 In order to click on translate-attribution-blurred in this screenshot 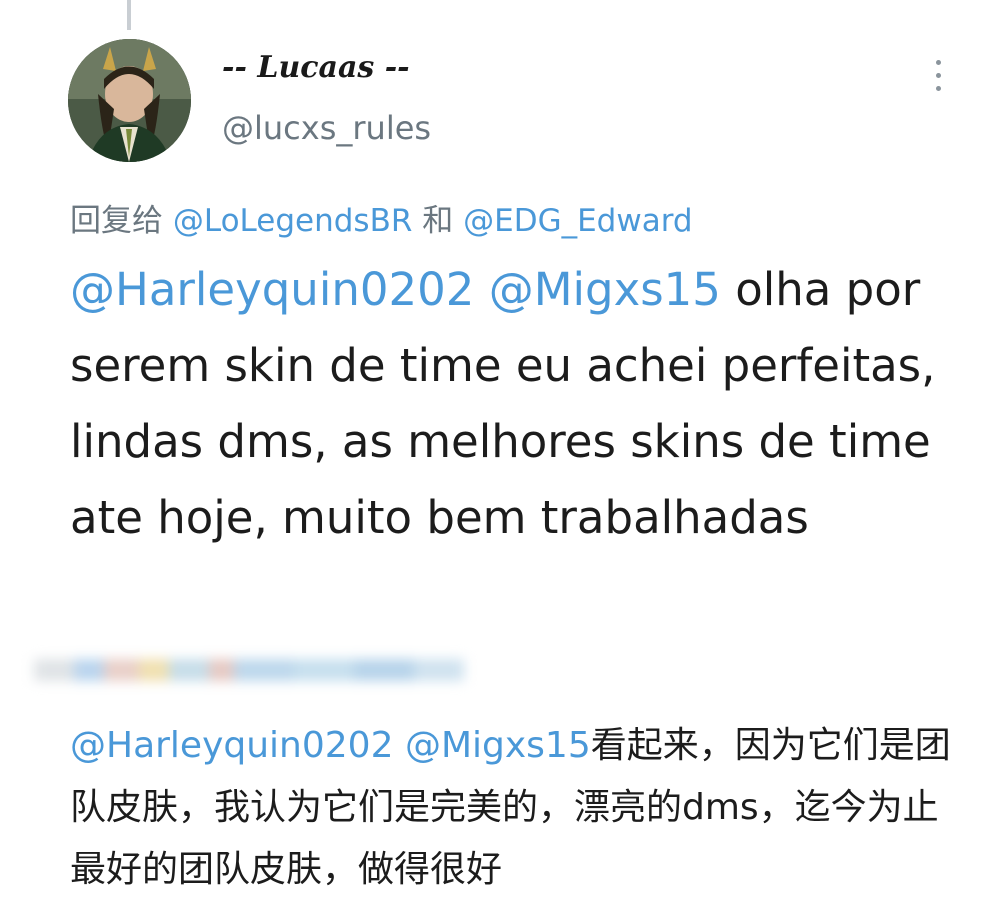, I will do `click(249, 670)`.